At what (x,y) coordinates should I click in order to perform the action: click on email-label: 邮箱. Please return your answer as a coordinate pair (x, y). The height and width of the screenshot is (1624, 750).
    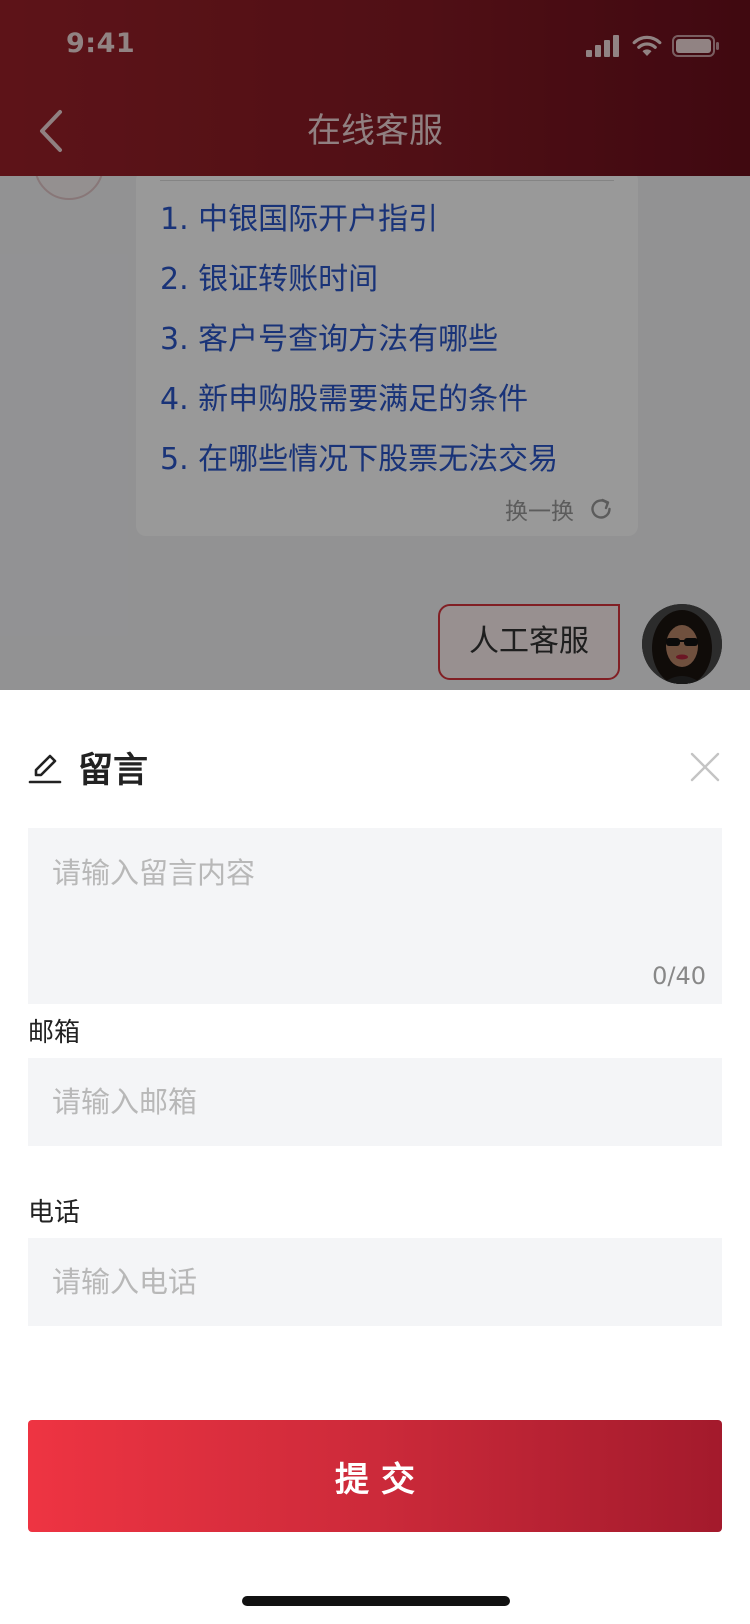
    Looking at the image, I should click on (54, 1033).